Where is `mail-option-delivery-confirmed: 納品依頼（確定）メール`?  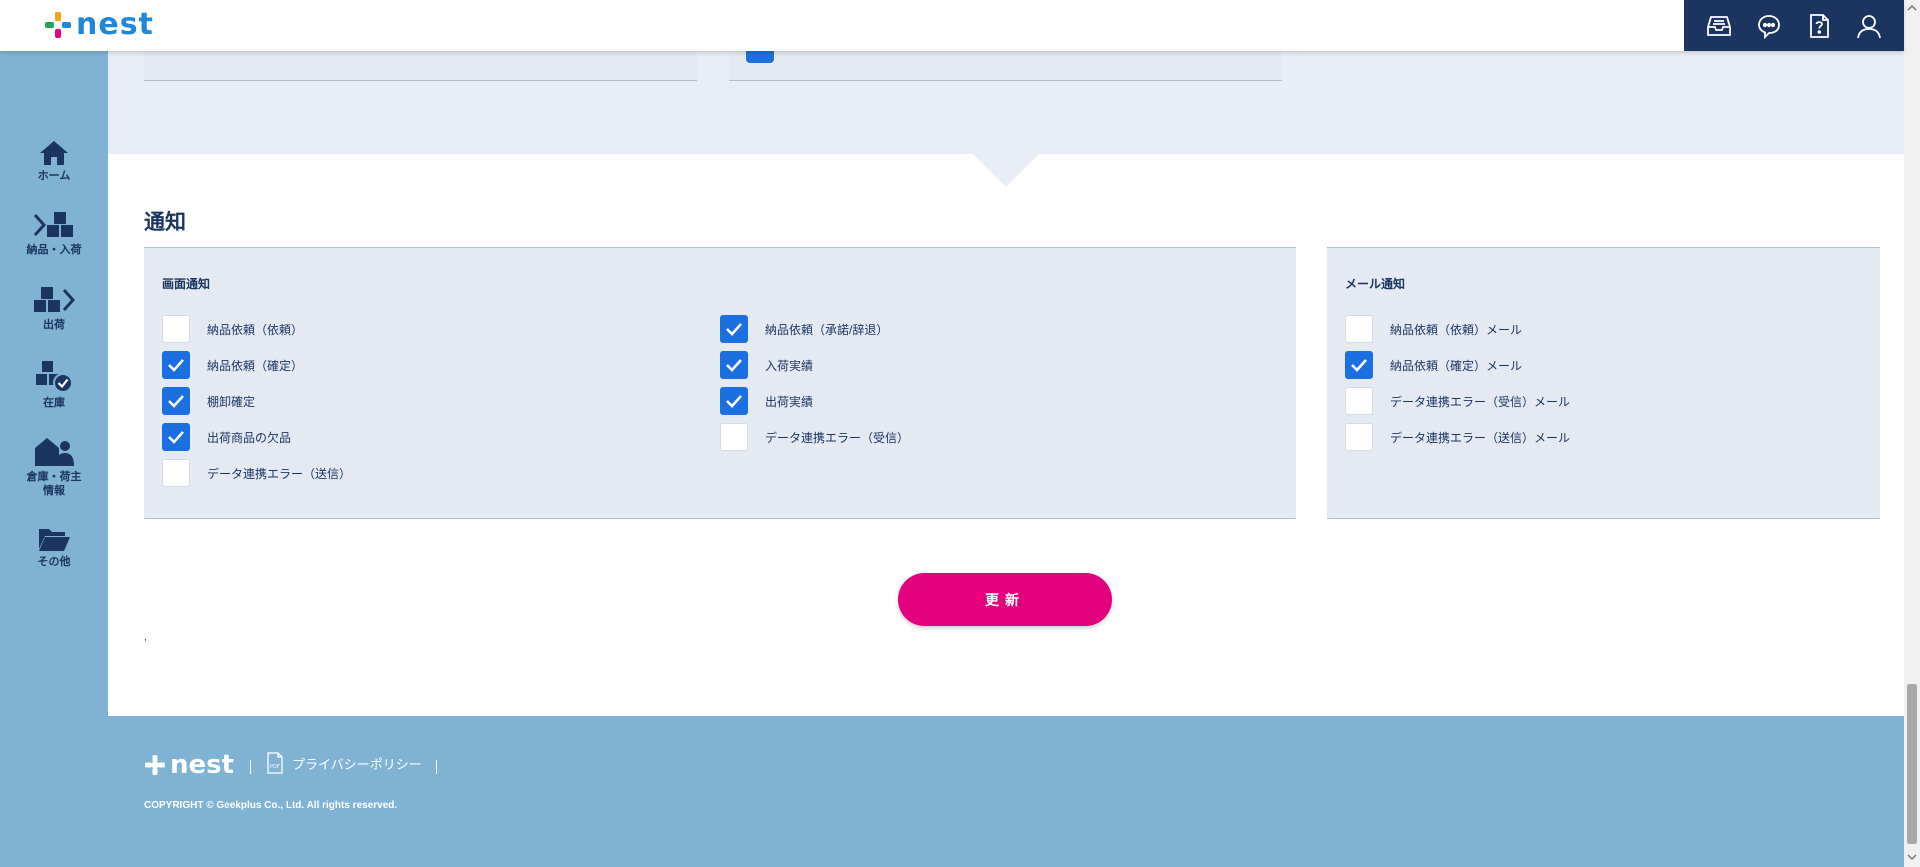 mail-option-delivery-confirmed: 納品依頼（確定）メール is located at coordinates (1433, 365).